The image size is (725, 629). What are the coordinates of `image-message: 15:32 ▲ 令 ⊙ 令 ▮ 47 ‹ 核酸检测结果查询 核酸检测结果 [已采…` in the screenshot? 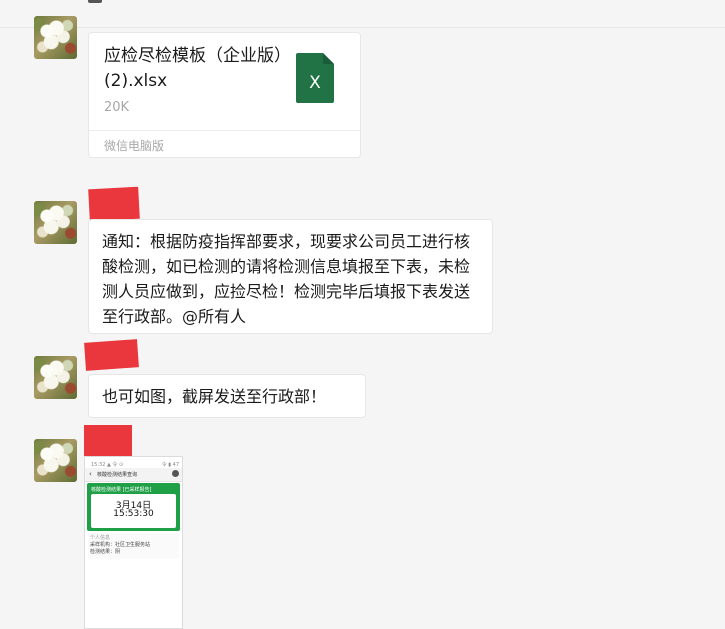 It's located at (133, 542).